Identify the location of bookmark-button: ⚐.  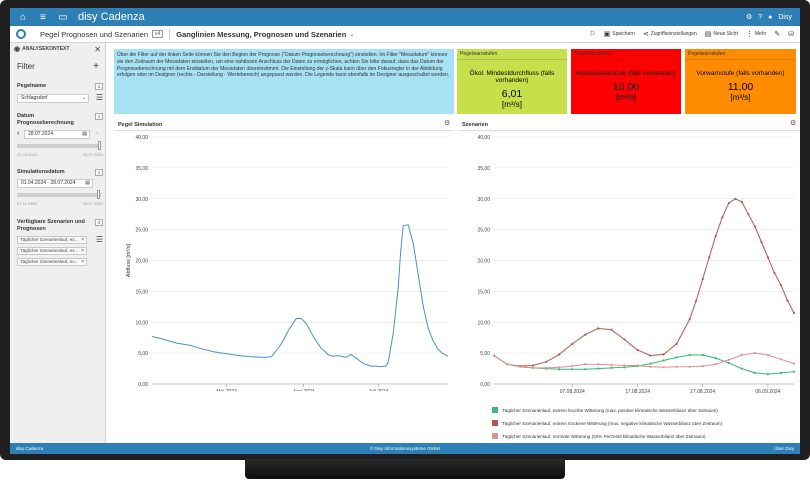
(592, 34).